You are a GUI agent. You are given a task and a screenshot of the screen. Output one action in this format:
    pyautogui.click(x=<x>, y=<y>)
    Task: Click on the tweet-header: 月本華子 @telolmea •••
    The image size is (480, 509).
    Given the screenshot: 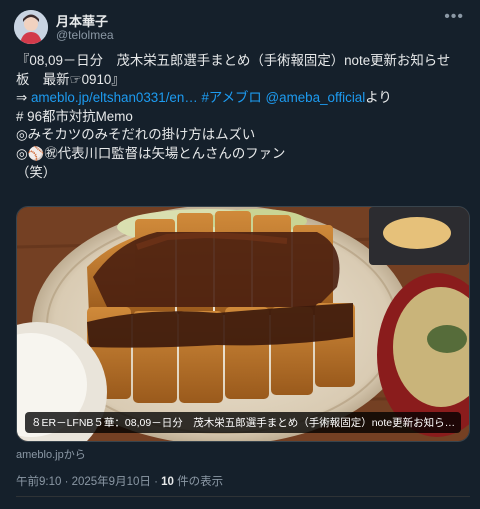 What is the action you would take?
    pyautogui.click(x=242, y=26)
    